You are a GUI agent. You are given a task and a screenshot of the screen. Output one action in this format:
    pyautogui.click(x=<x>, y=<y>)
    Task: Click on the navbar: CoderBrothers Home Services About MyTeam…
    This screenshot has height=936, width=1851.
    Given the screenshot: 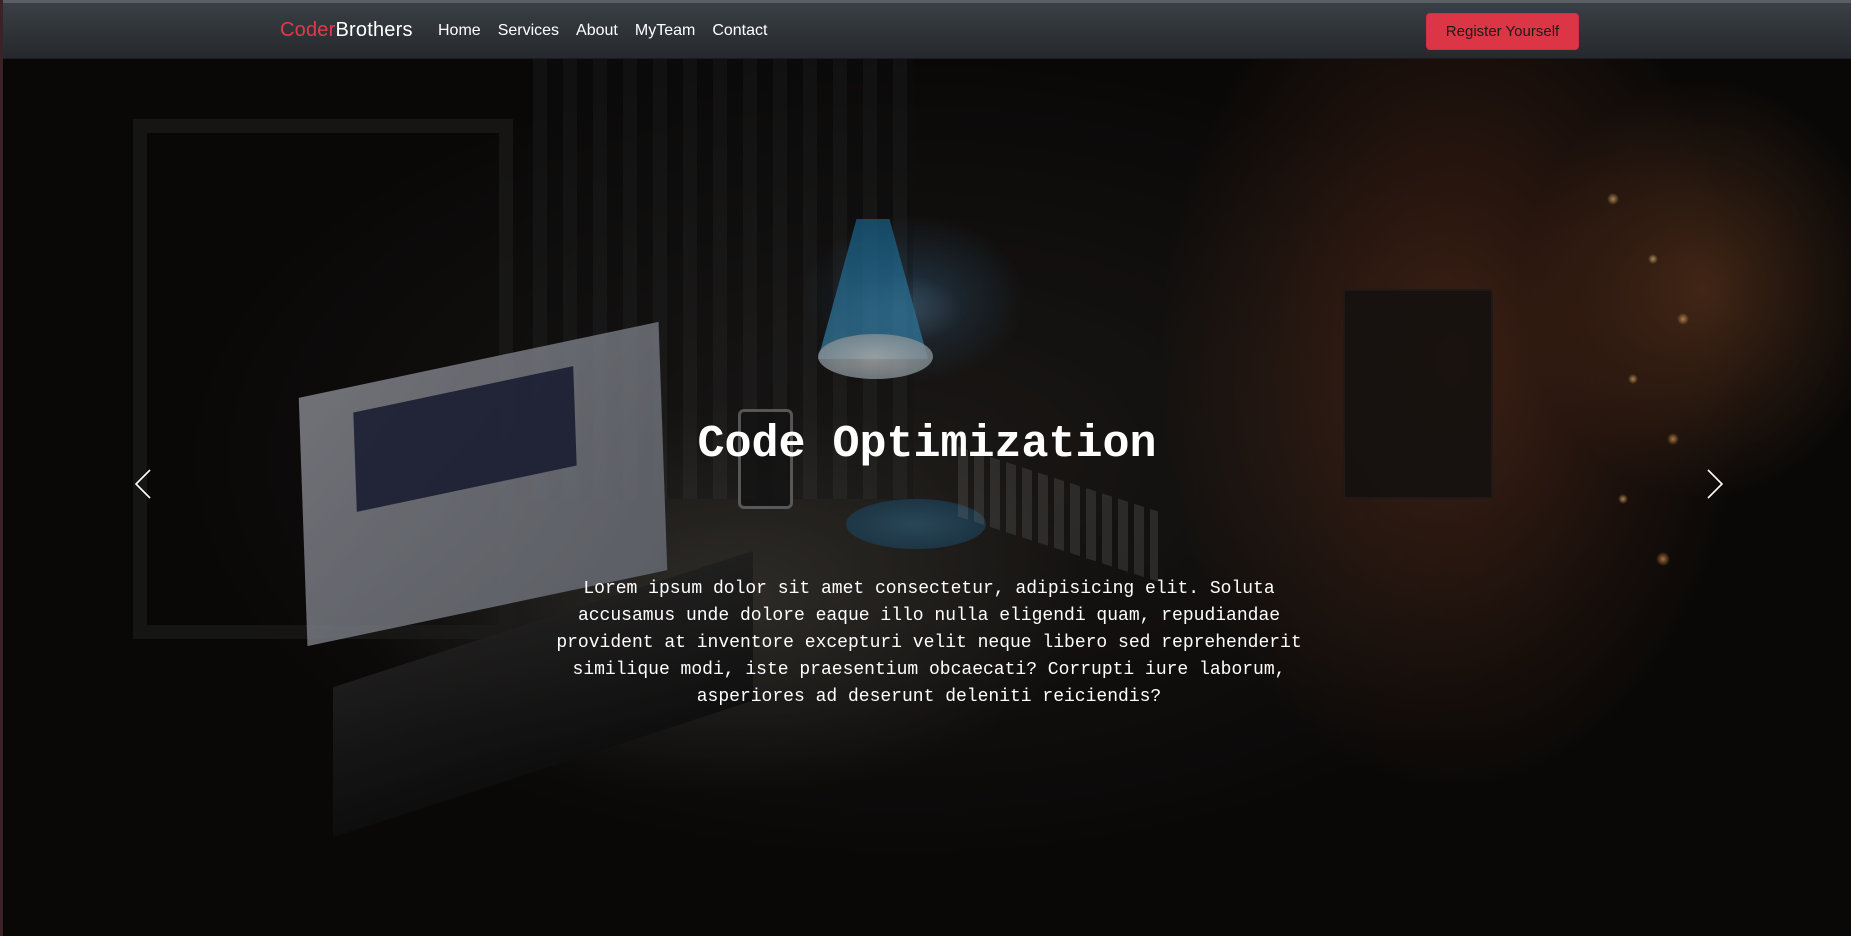 What is the action you would take?
    pyautogui.click(x=927, y=31)
    